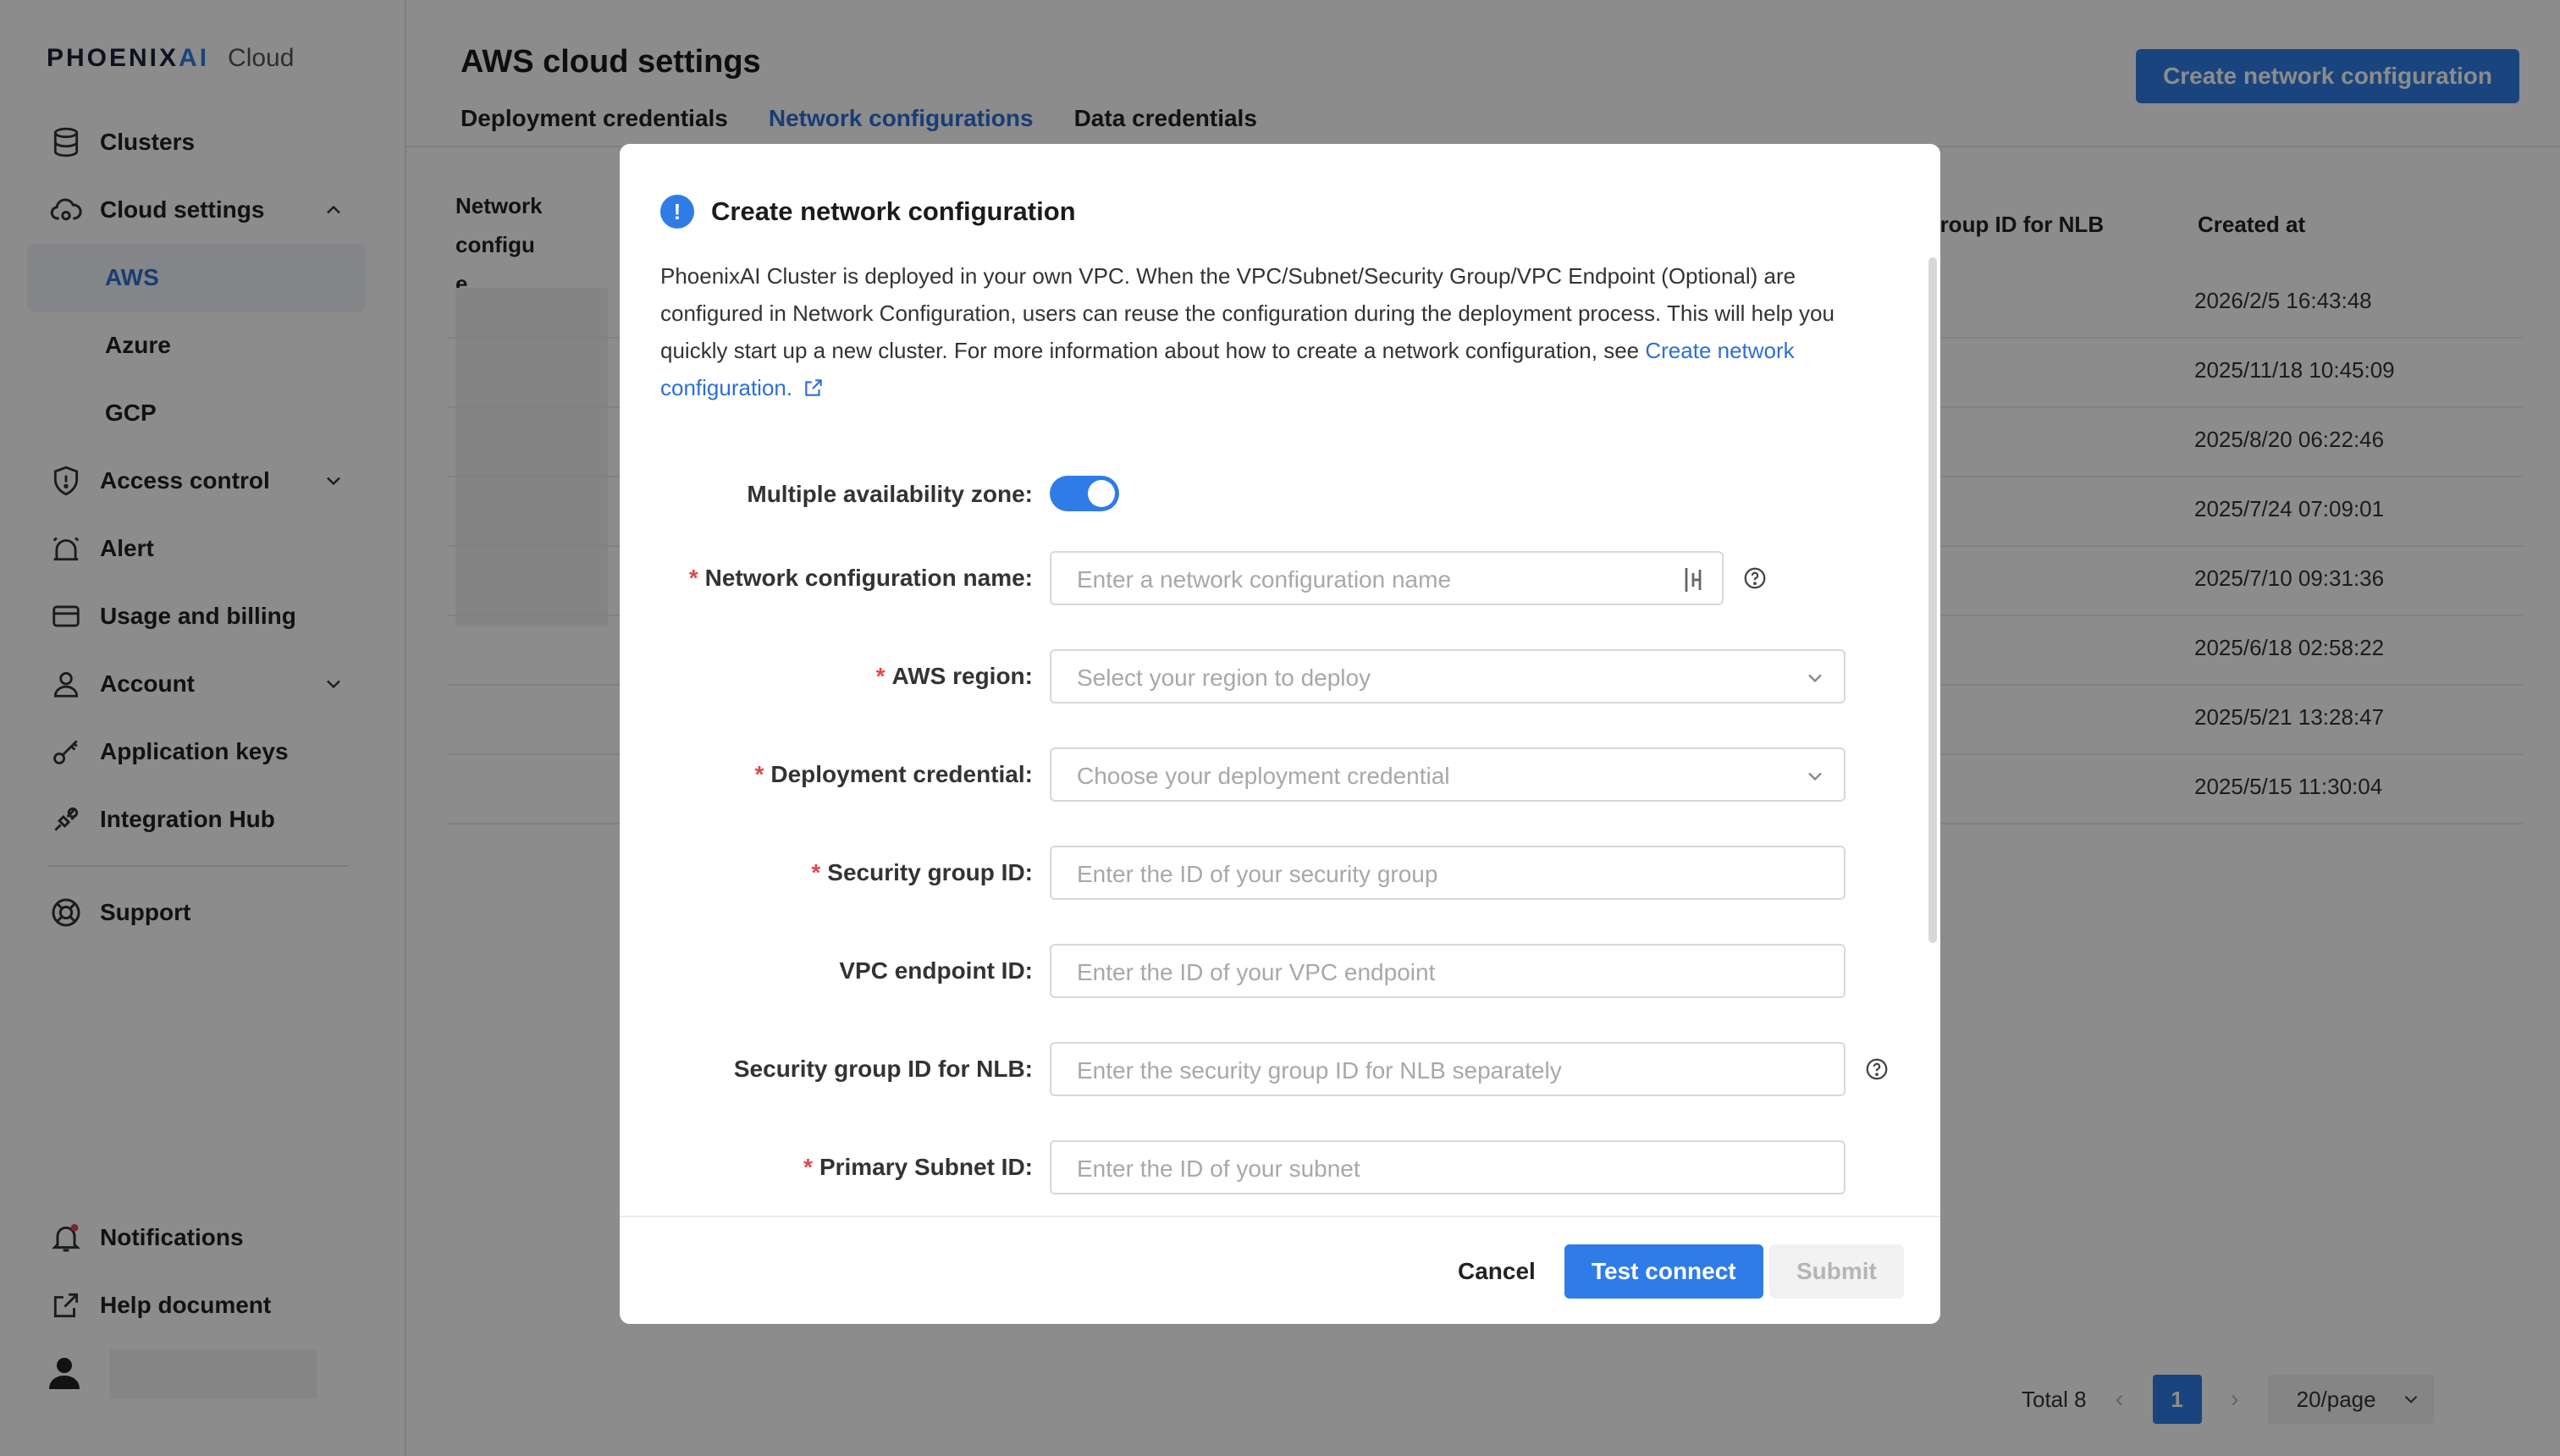  What do you see at coordinates (1448, 873) in the screenshot?
I see `security-group-input: Enter the ID of your security group` at bounding box center [1448, 873].